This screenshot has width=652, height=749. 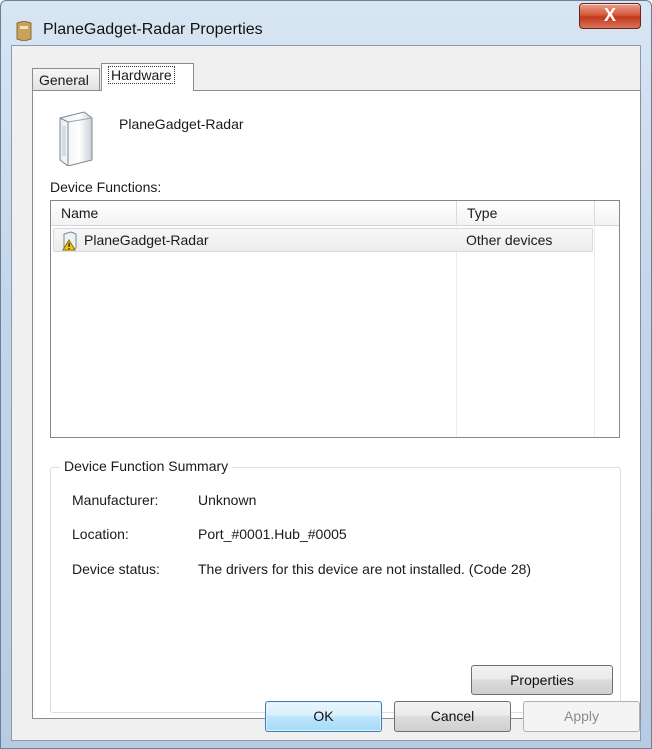 What do you see at coordinates (335, 213) in the screenshot?
I see `list-header: Name Type` at bounding box center [335, 213].